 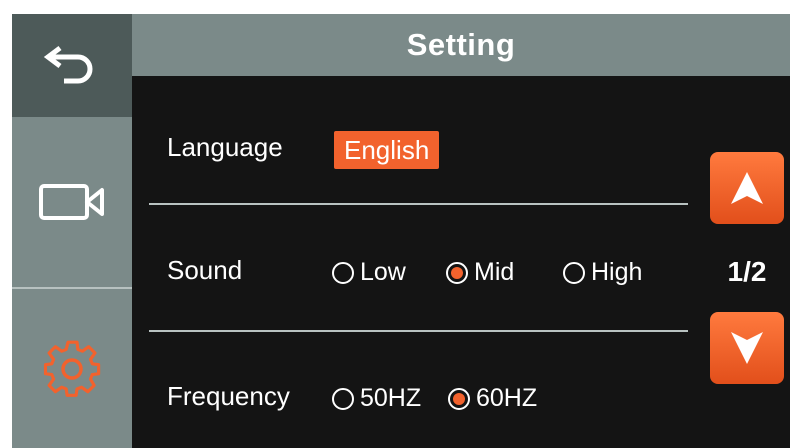 What do you see at coordinates (617, 272) in the screenshot?
I see `sound-option-high-label: High` at bounding box center [617, 272].